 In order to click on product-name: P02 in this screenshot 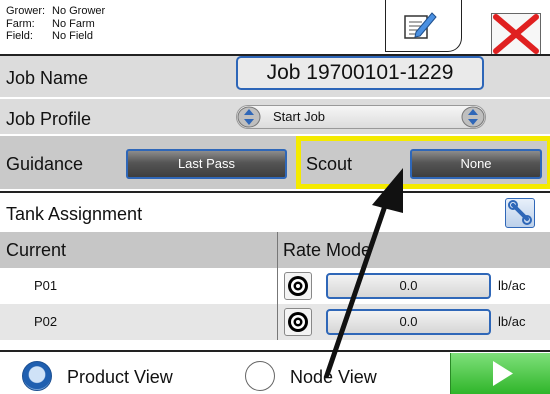, I will do `click(46, 321)`.